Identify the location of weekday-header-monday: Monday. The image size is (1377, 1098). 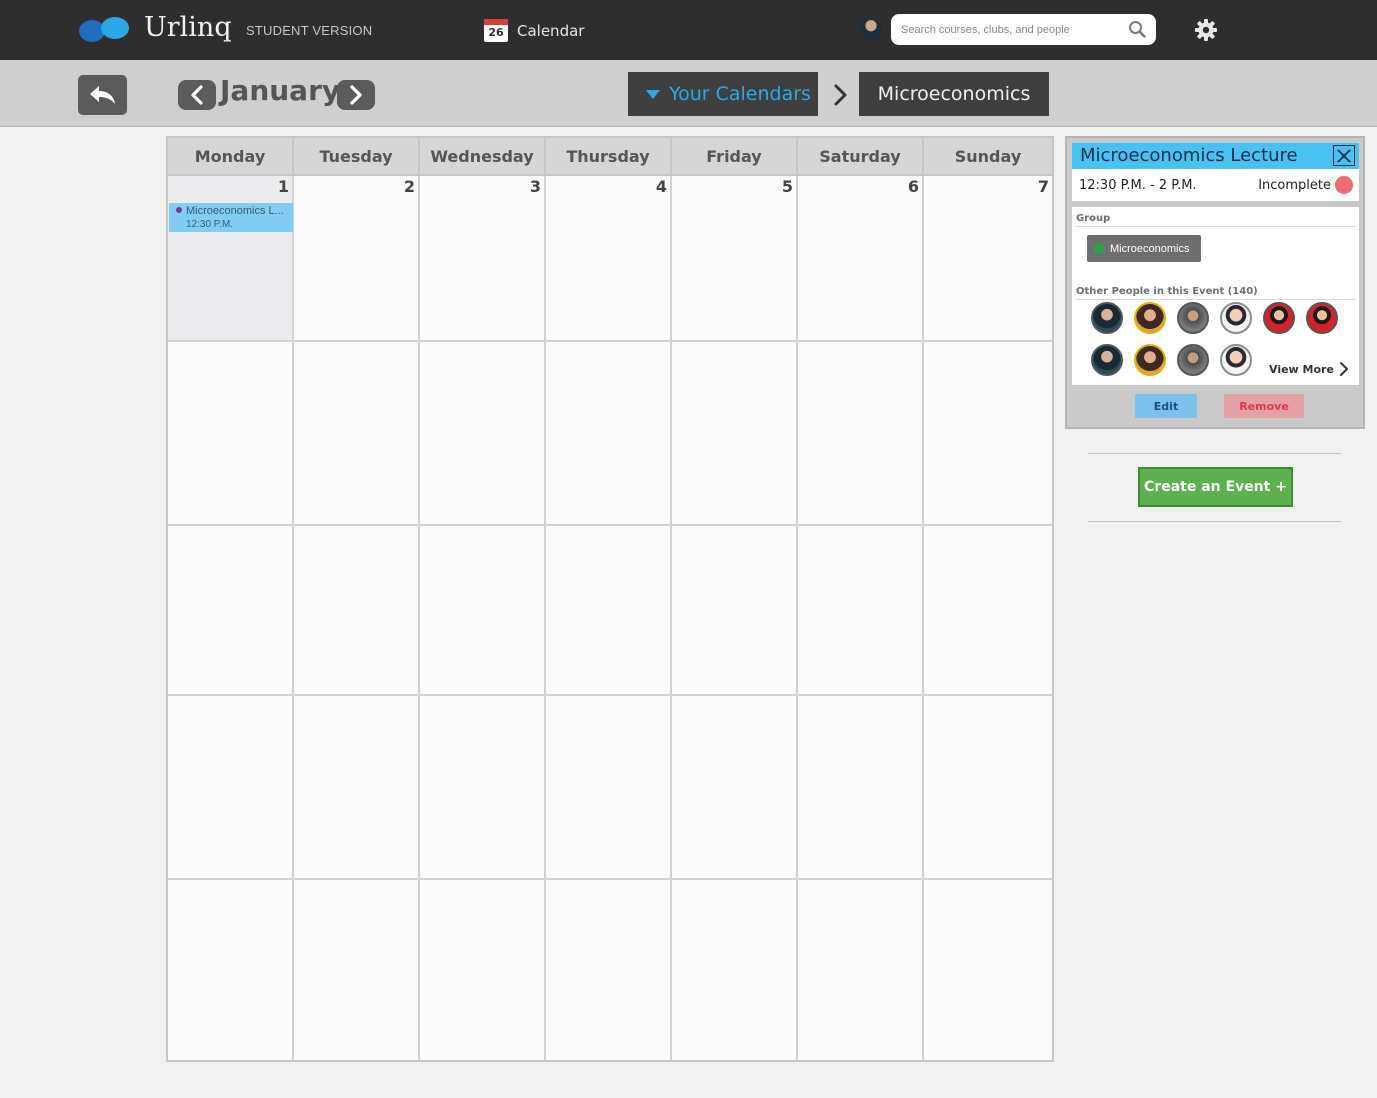
(231, 157).